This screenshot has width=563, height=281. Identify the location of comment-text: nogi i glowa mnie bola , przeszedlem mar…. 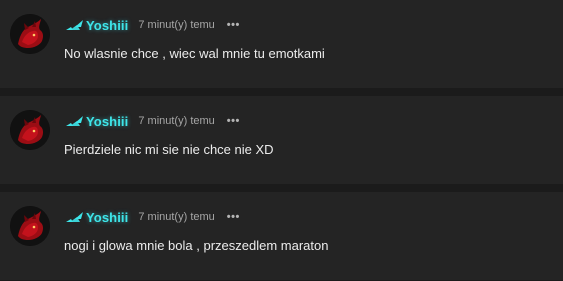
(196, 245).